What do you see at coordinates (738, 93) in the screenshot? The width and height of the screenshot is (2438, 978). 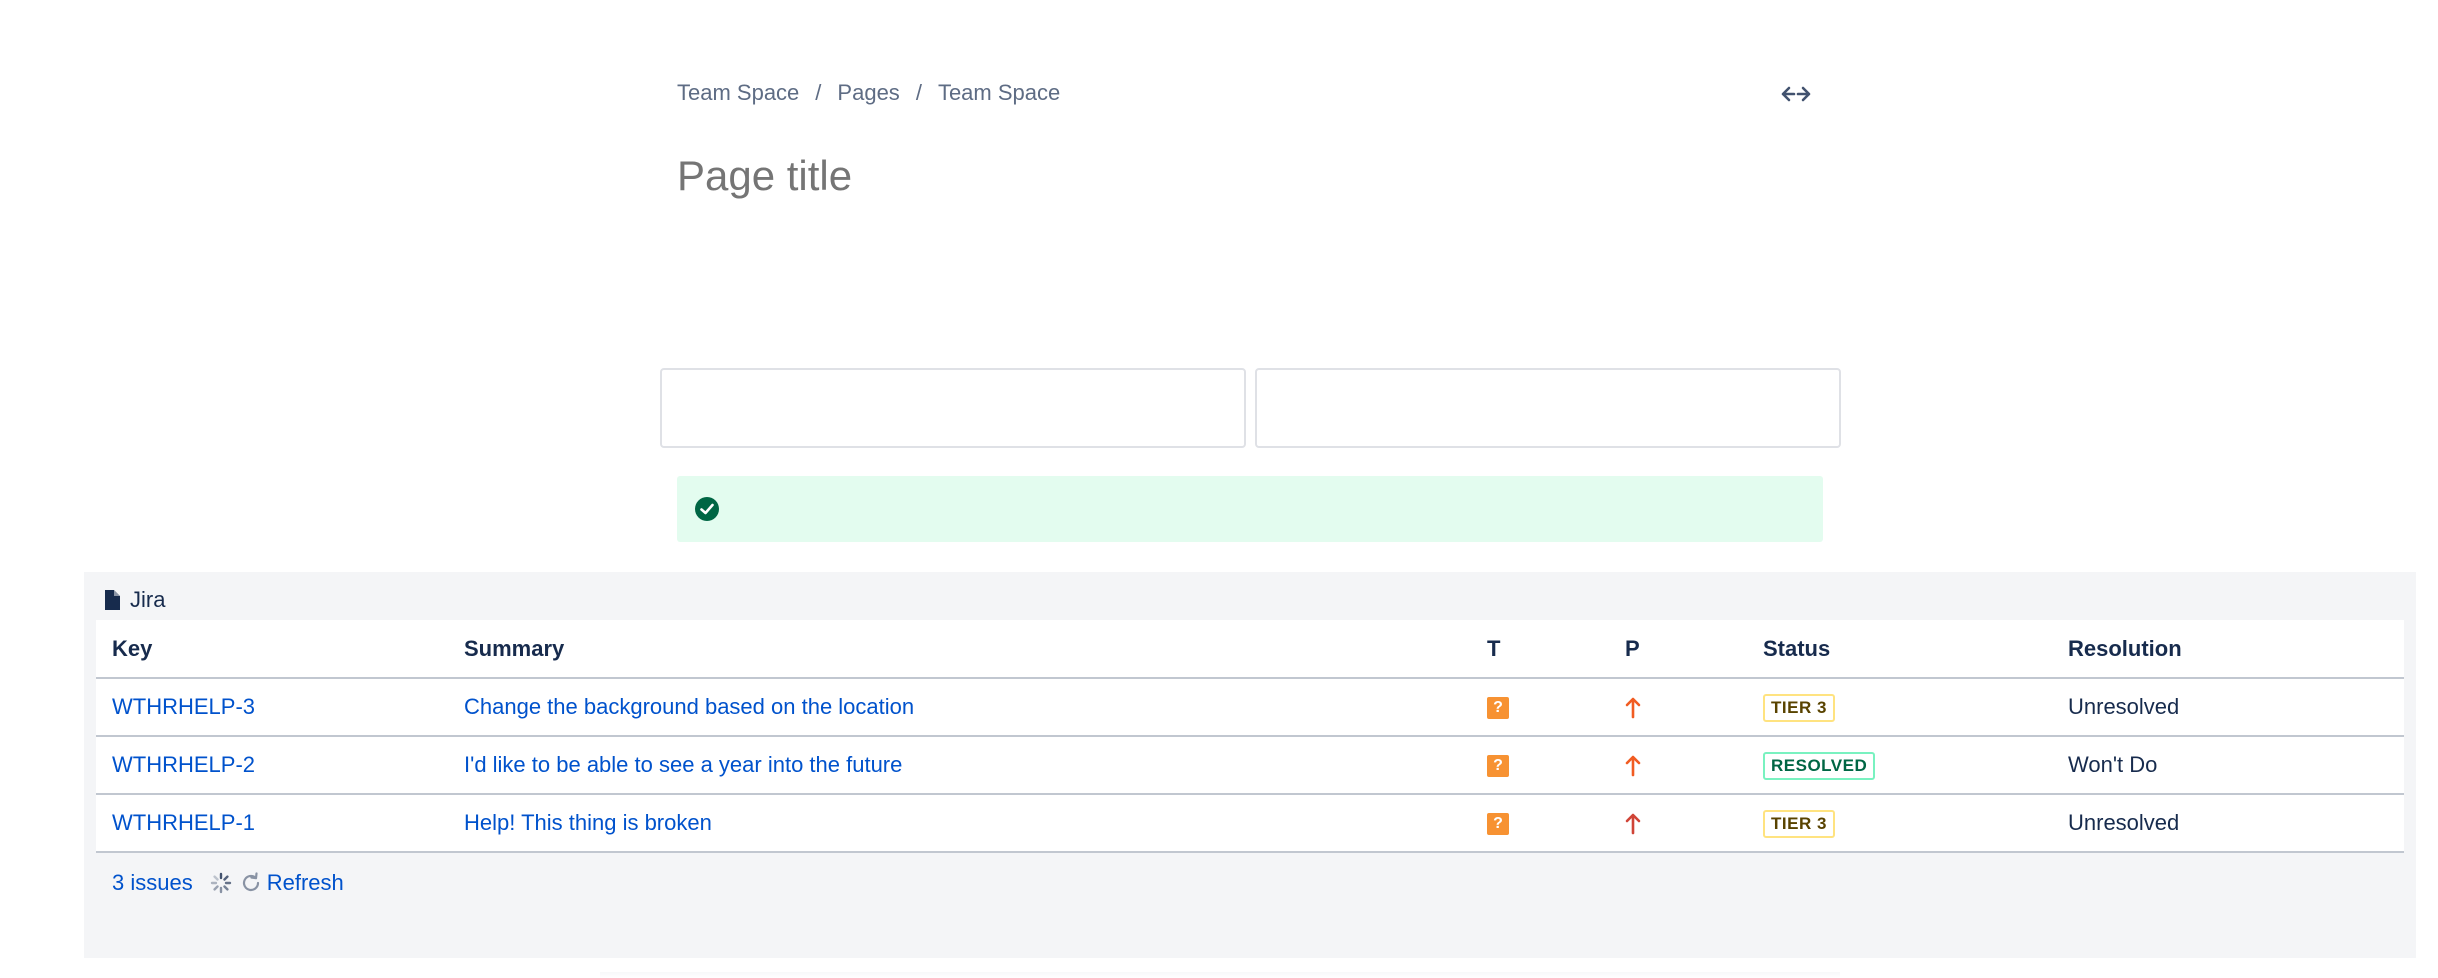 I see `breadcrumb-item-team-space: Team Space` at bounding box center [738, 93].